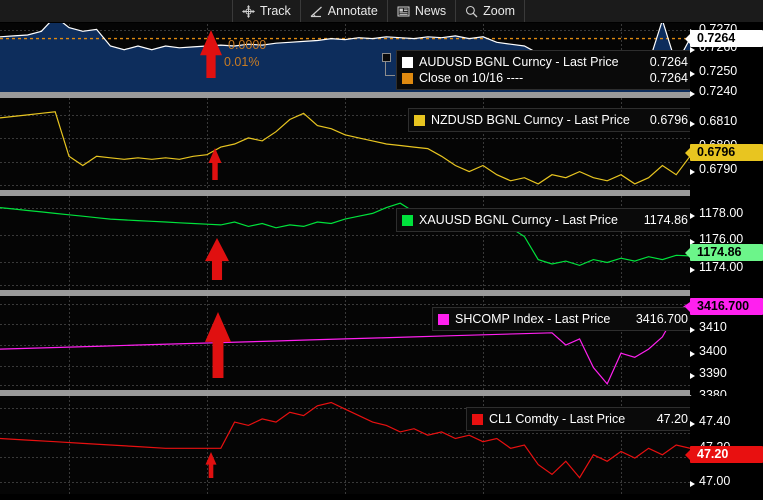 This screenshot has height=500, width=763. Describe the element at coordinates (665, 219) in the screenshot. I see `legend-last-price: 1174.86` at that location.